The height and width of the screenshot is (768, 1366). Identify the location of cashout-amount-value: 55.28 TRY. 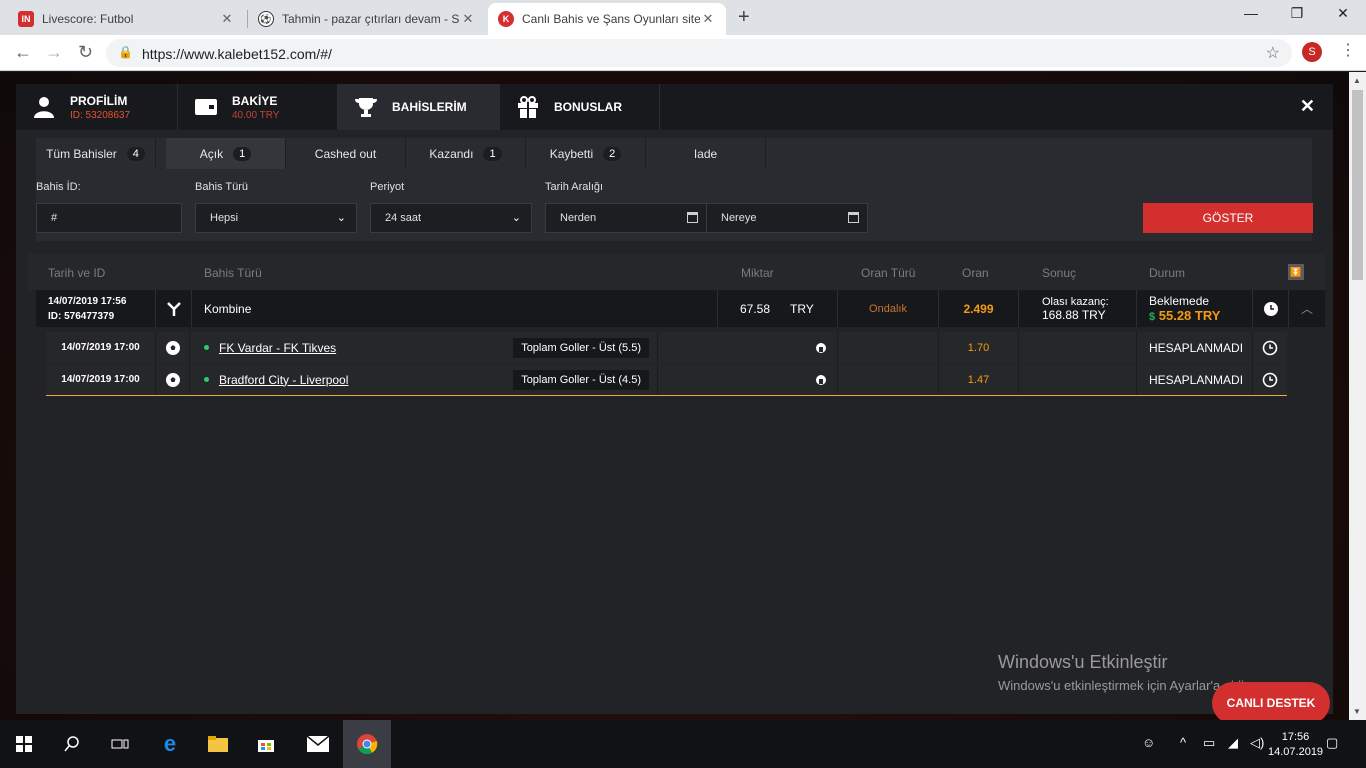
(1189, 315).